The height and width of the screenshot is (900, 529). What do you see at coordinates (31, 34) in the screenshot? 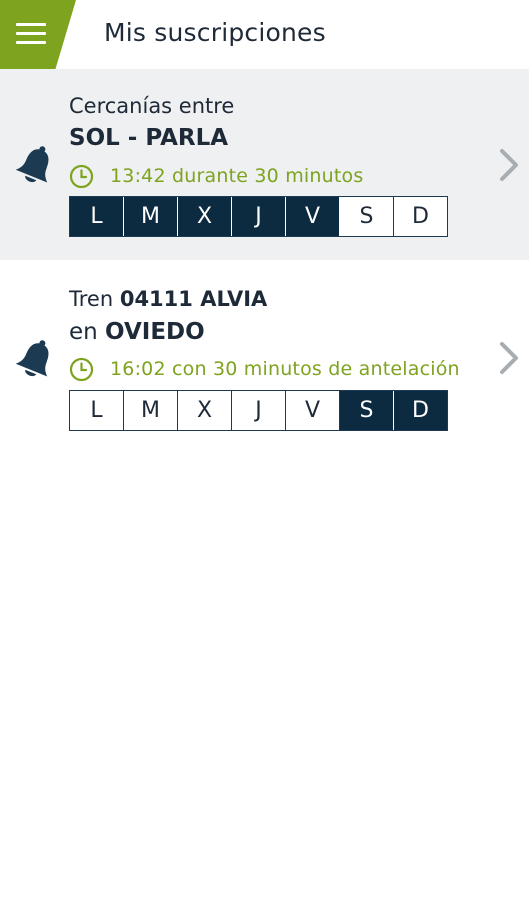
I see `hamburger-menu-icon` at bounding box center [31, 34].